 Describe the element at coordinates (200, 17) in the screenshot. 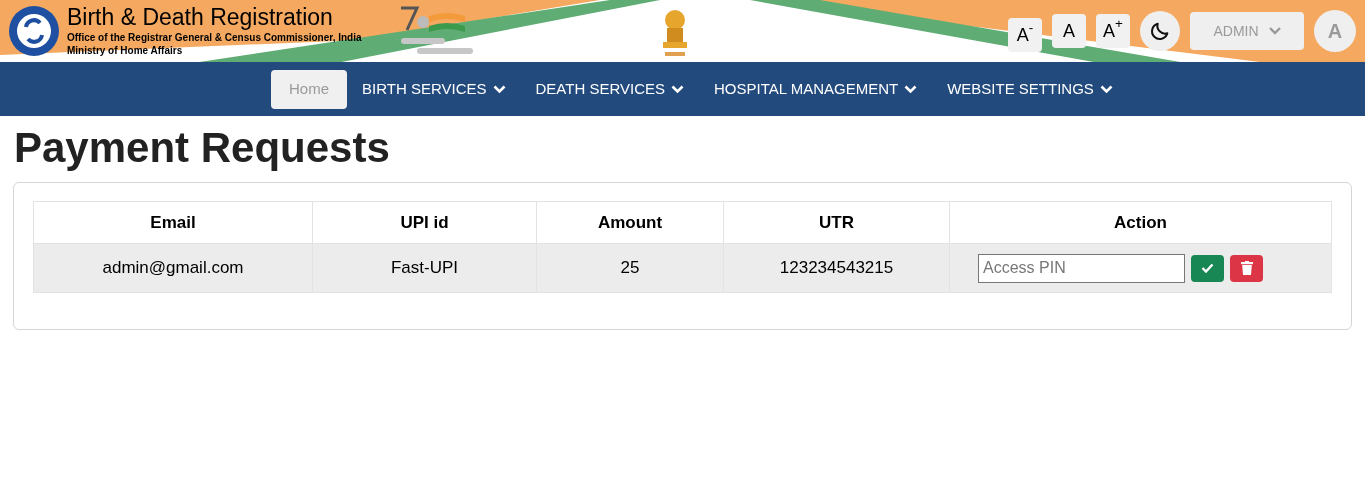

I see `site-title: Birth & Death Registration` at that location.